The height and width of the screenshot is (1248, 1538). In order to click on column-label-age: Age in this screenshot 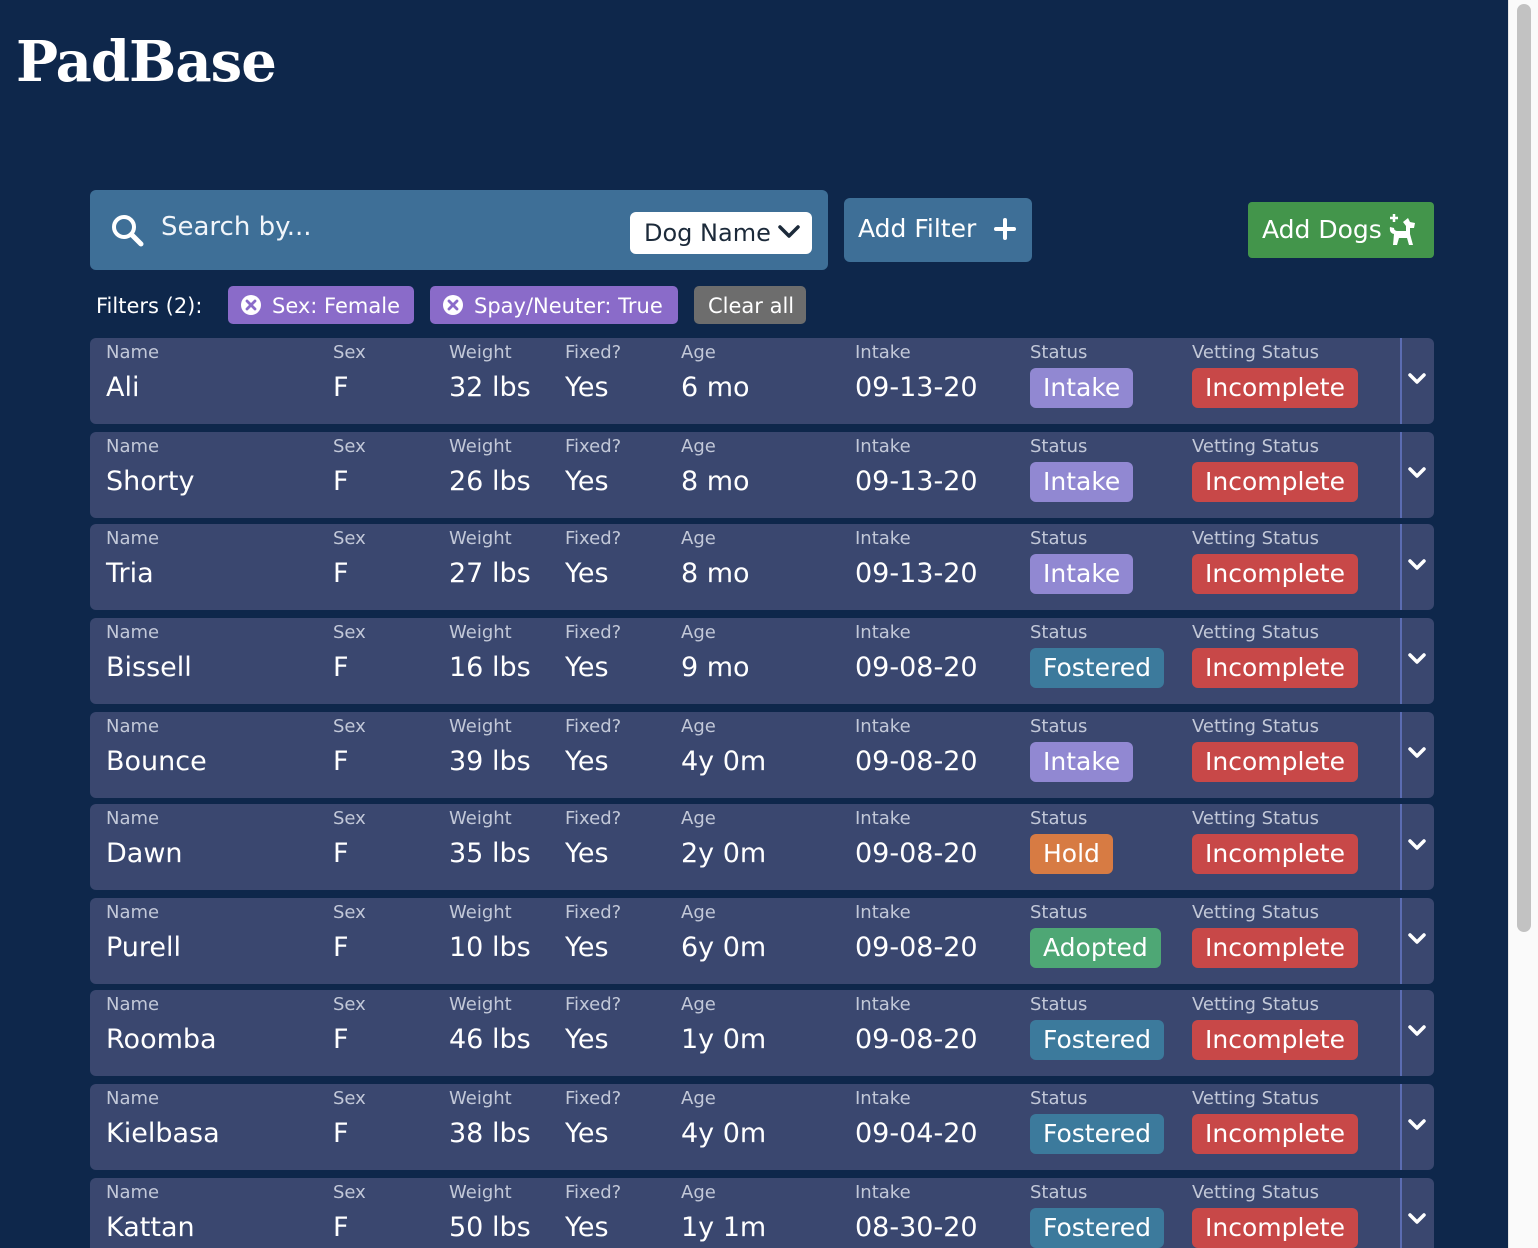, I will do `click(698, 818)`.